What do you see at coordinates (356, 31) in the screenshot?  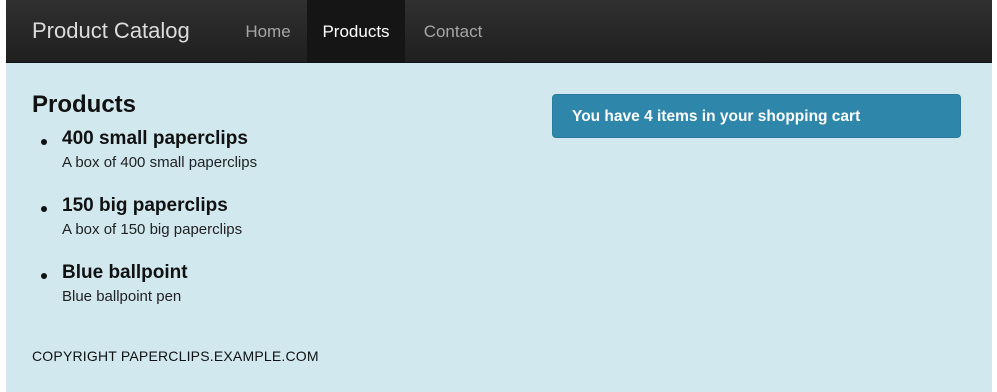 I see `nav-products-link: Products` at bounding box center [356, 31].